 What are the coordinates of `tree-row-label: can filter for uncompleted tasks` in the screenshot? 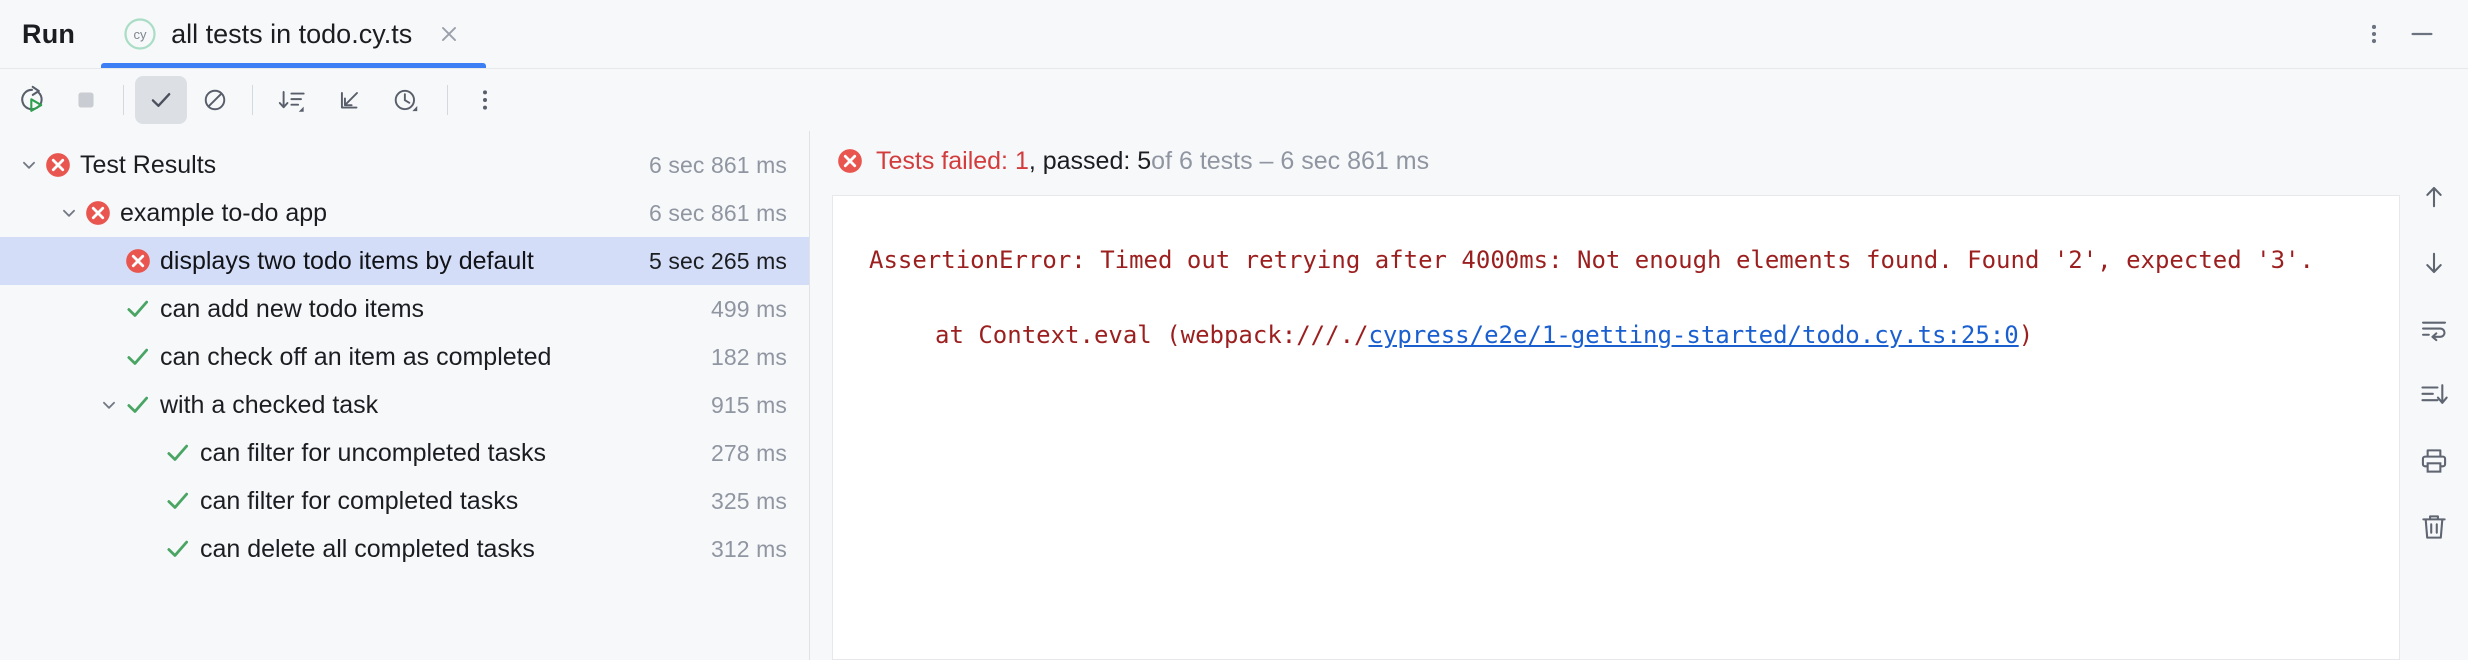 It's located at (373, 452).